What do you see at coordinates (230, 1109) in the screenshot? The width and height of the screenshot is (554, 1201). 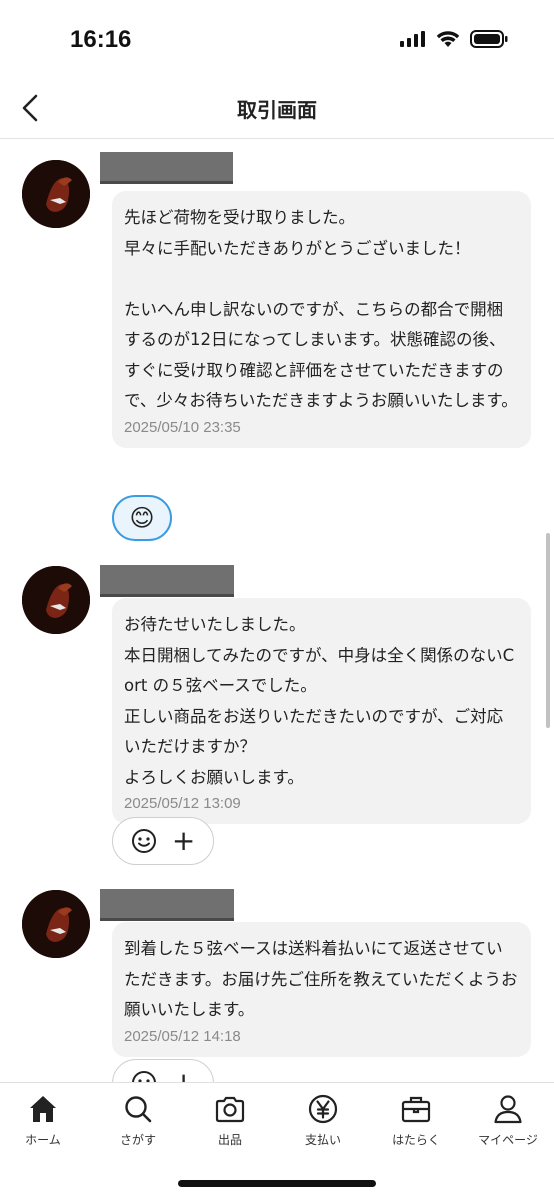 I see `camera-icon` at bounding box center [230, 1109].